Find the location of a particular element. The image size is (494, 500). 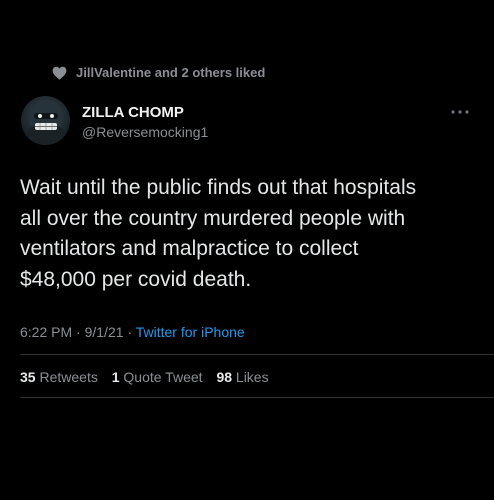

social-context: JillValentine and 2 others liked is located at coordinates (158, 72).